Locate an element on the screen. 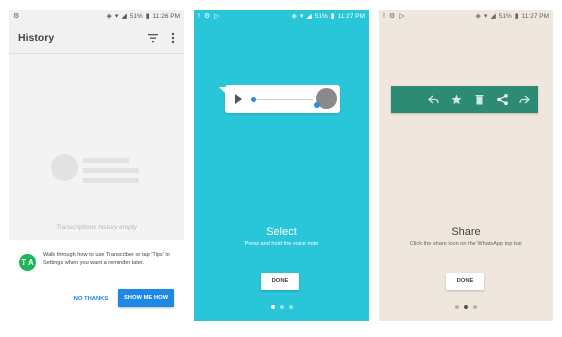 The image size is (562, 337). audio-scrubber is located at coordinates (253, 99).